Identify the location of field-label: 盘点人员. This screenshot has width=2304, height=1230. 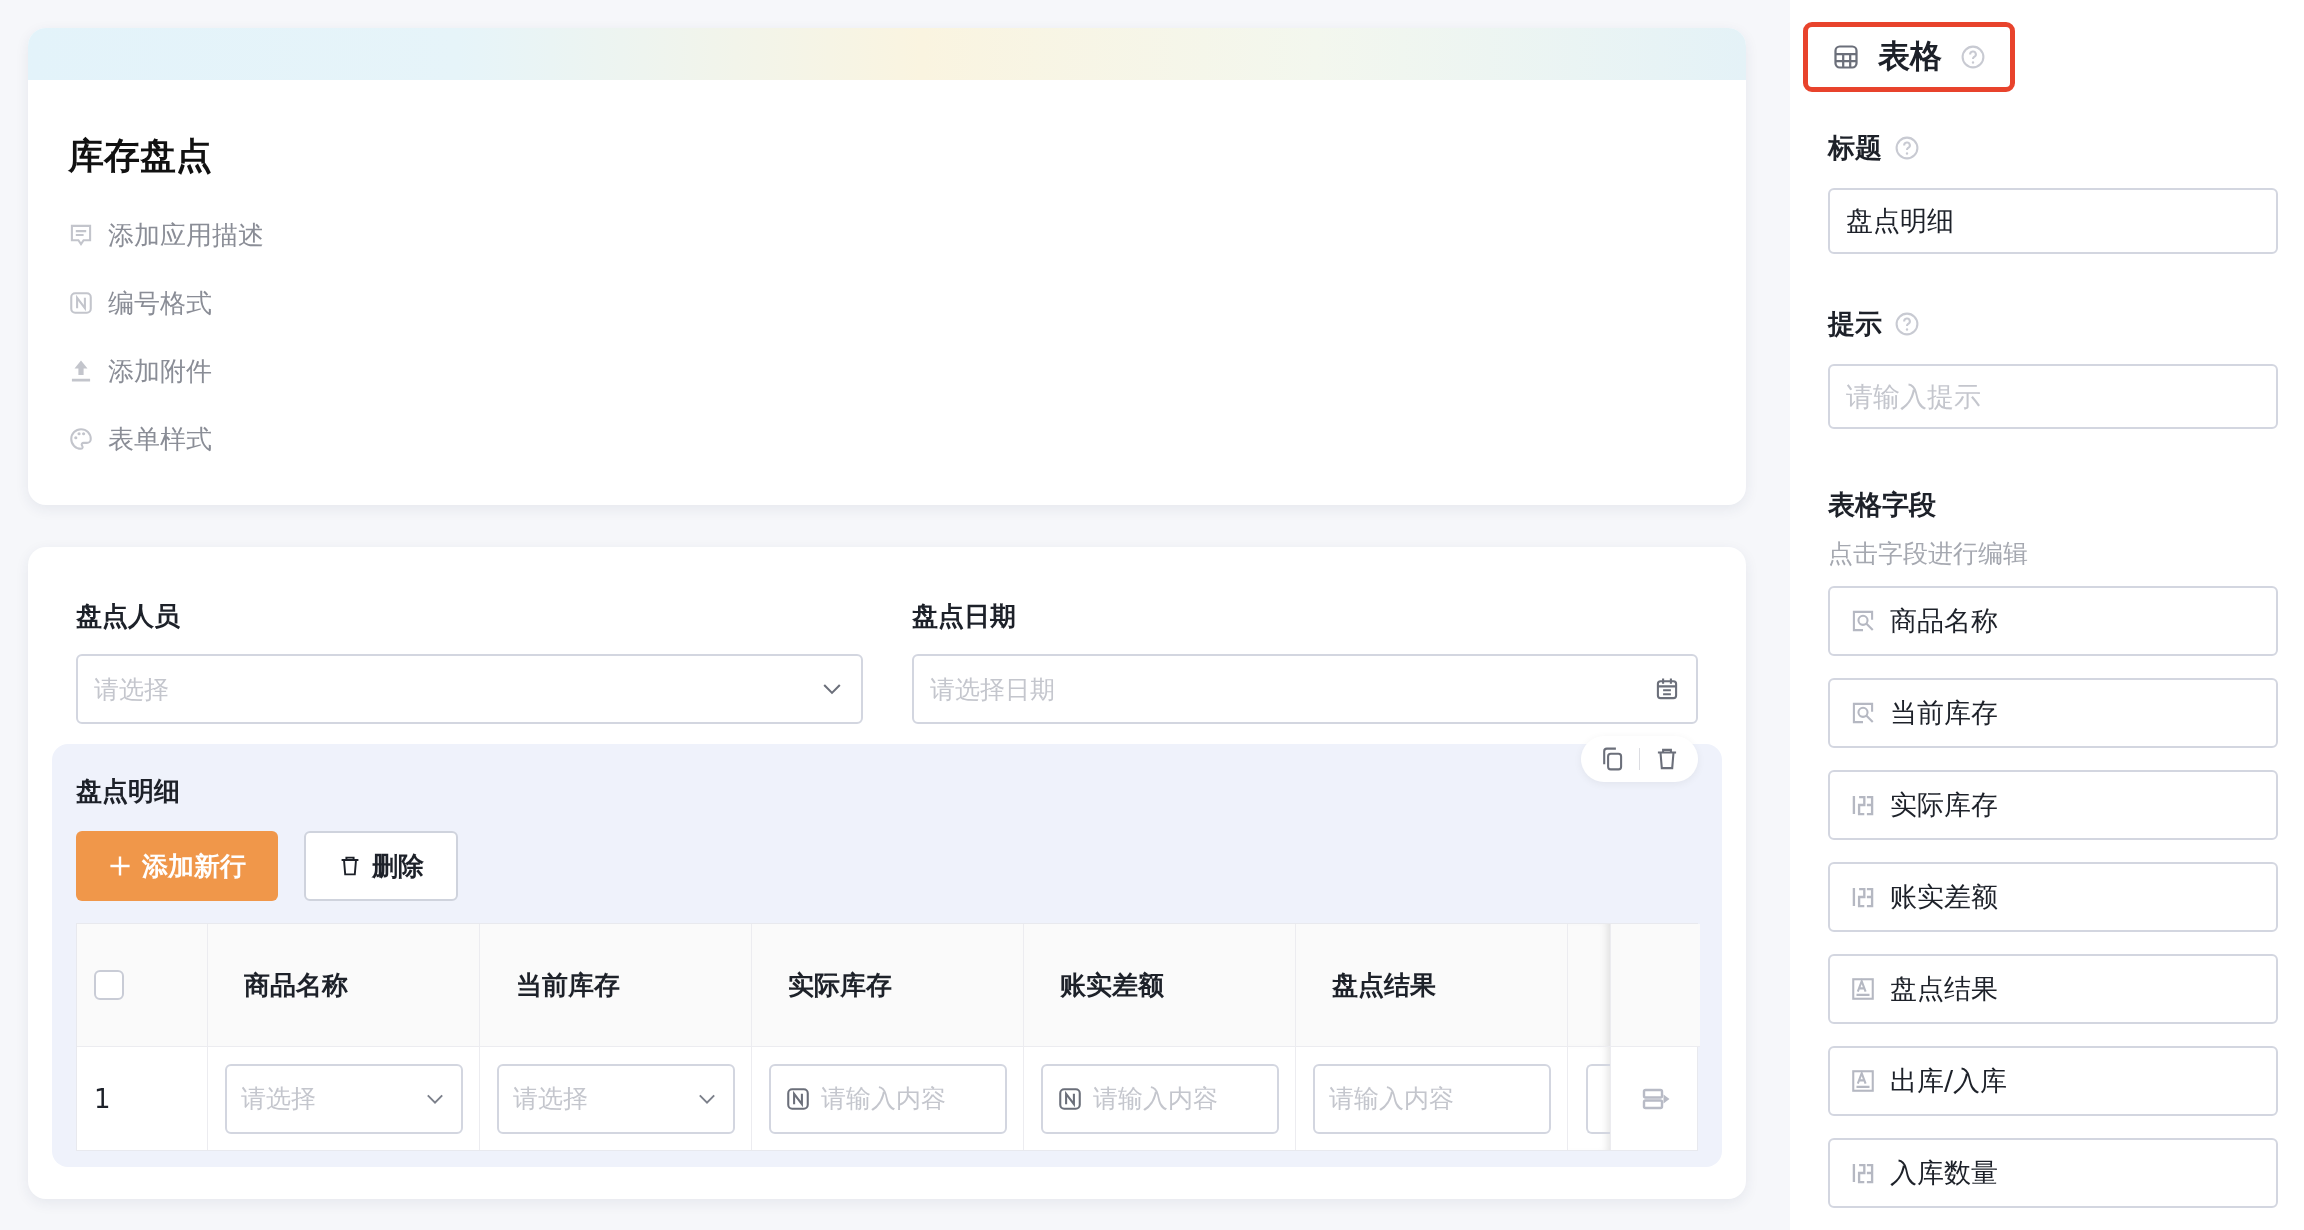
(128, 616).